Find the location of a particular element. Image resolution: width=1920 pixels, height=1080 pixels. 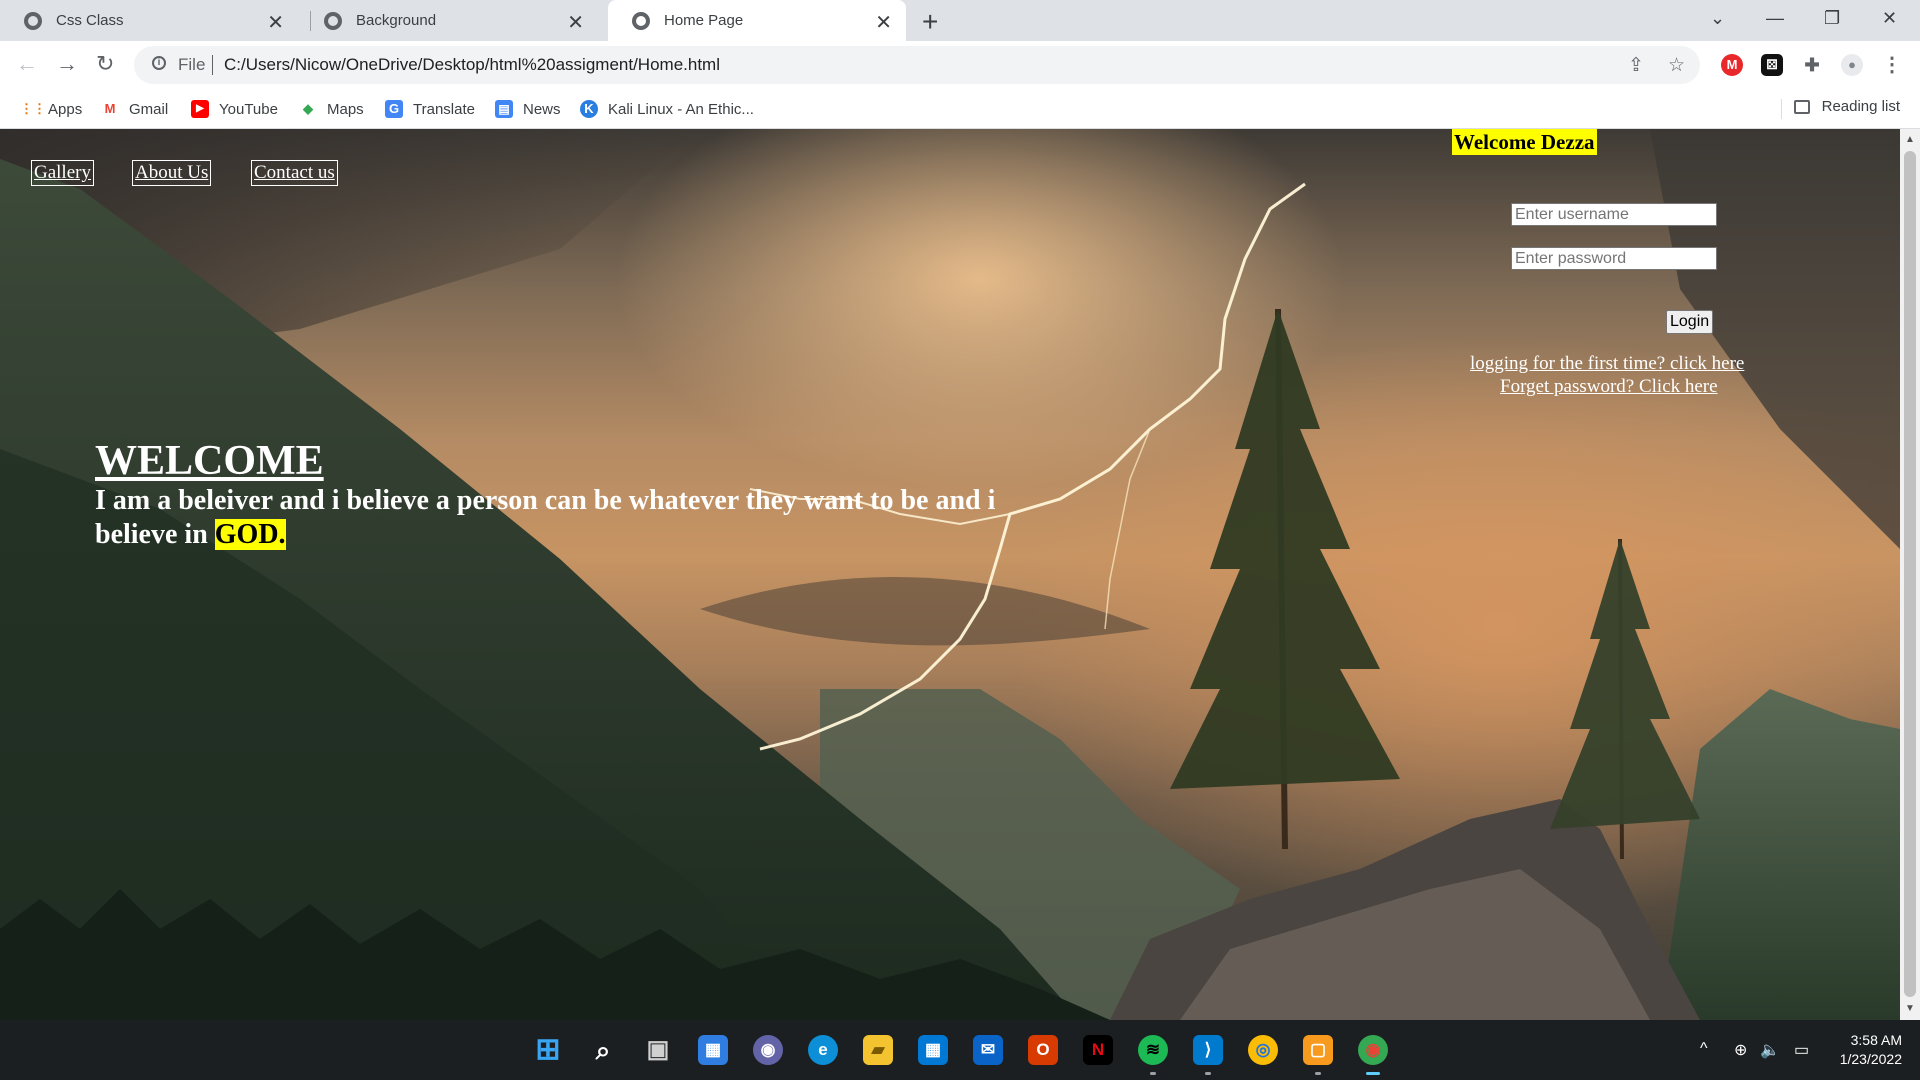

scroll-thumb is located at coordinates (1910, 574).